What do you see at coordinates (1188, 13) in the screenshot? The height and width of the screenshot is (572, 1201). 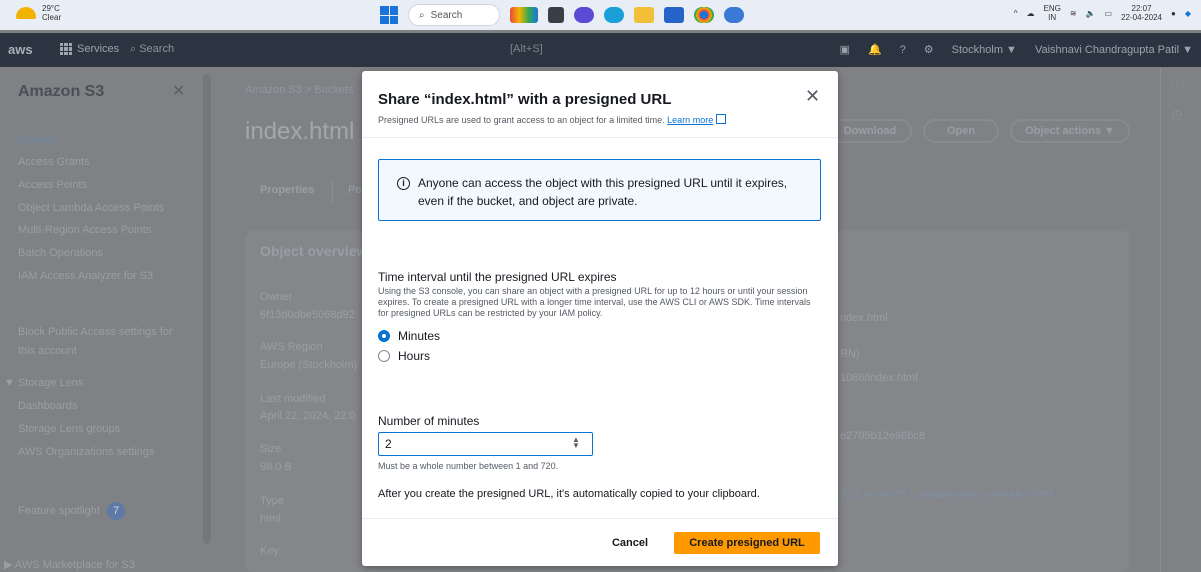 I see `copilot-icon: ◆` at bounding box center [1188, 13].